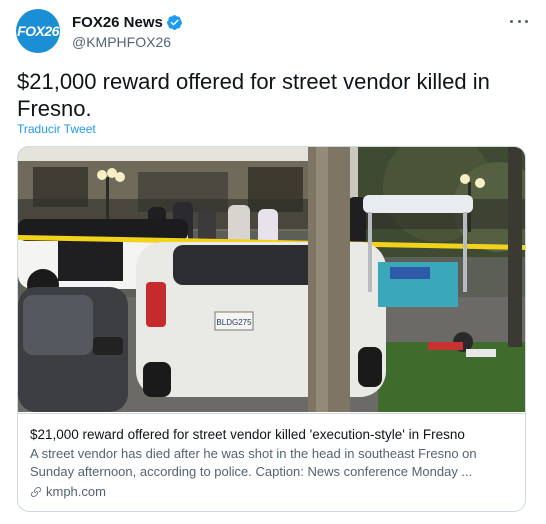 Image resolution: width=546 pixels, height=524 pixels. I want to click on link-card-domain: kmph.com, so click(271, 491).